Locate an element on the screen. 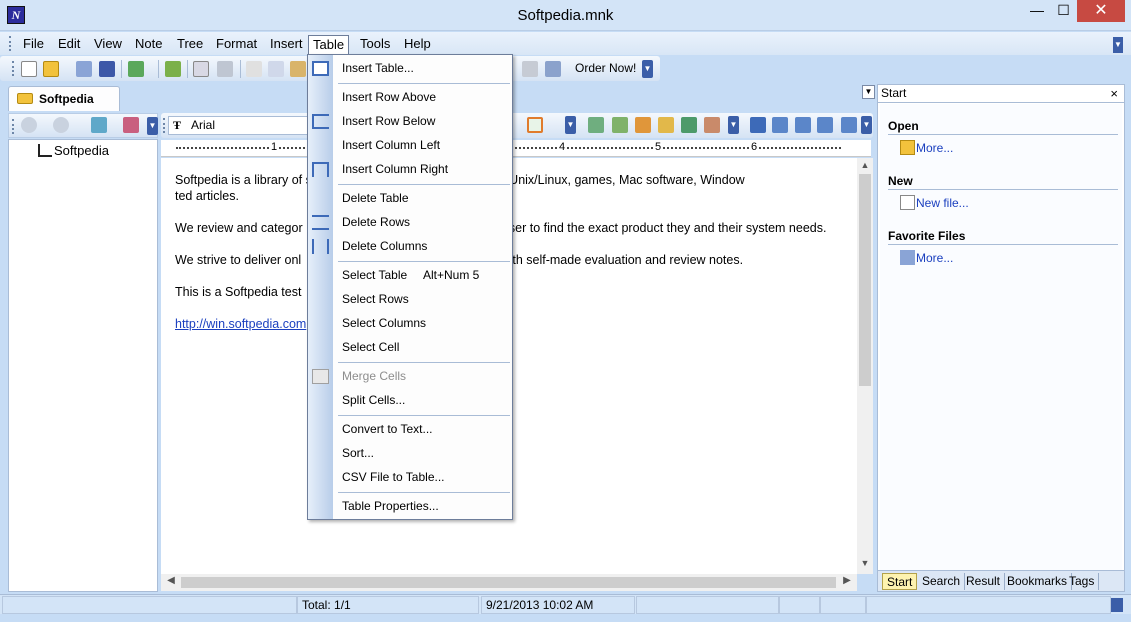 The width and height of the screenshot is (1131, 622). tab-bookmarks: Bookmarks is located at coordinates (1038, 581).